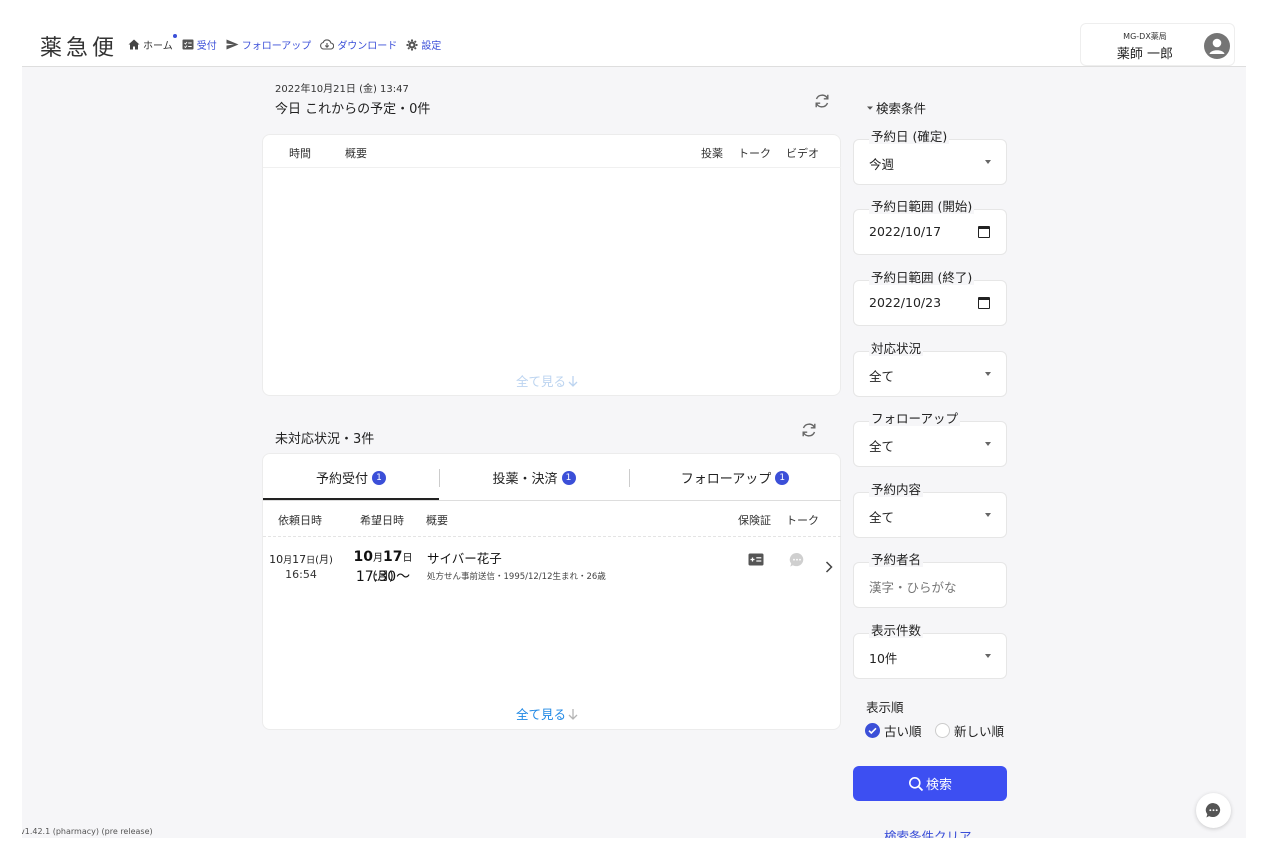  Describe the element at coordinates (979, 731) in the screenshot. I see `radio-label: 新しい順` at that location.